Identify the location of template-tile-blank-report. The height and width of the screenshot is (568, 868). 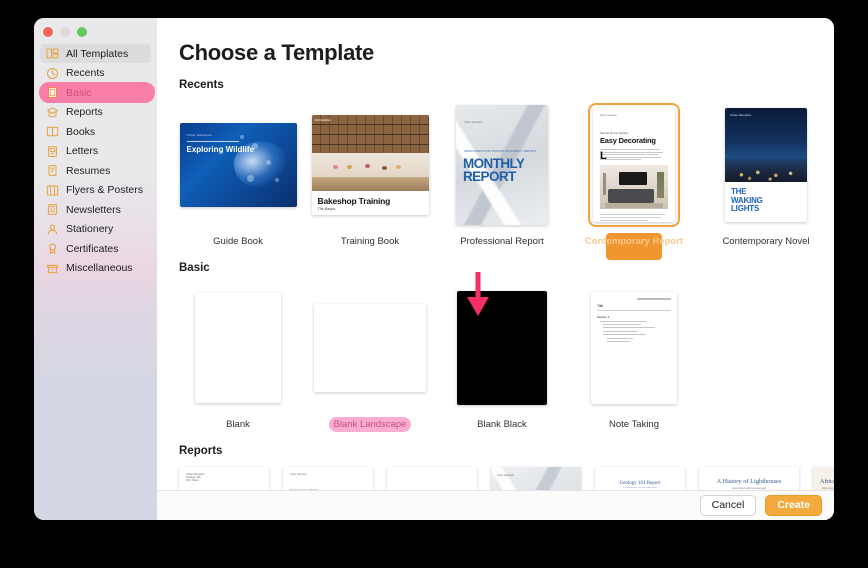
(432, 478).